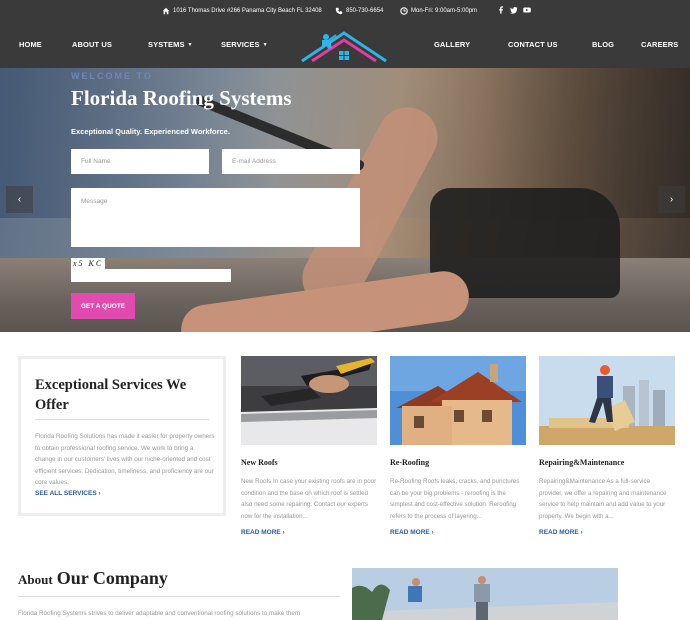  I want to click on about-heading: About Our Company, so click(93, 578).